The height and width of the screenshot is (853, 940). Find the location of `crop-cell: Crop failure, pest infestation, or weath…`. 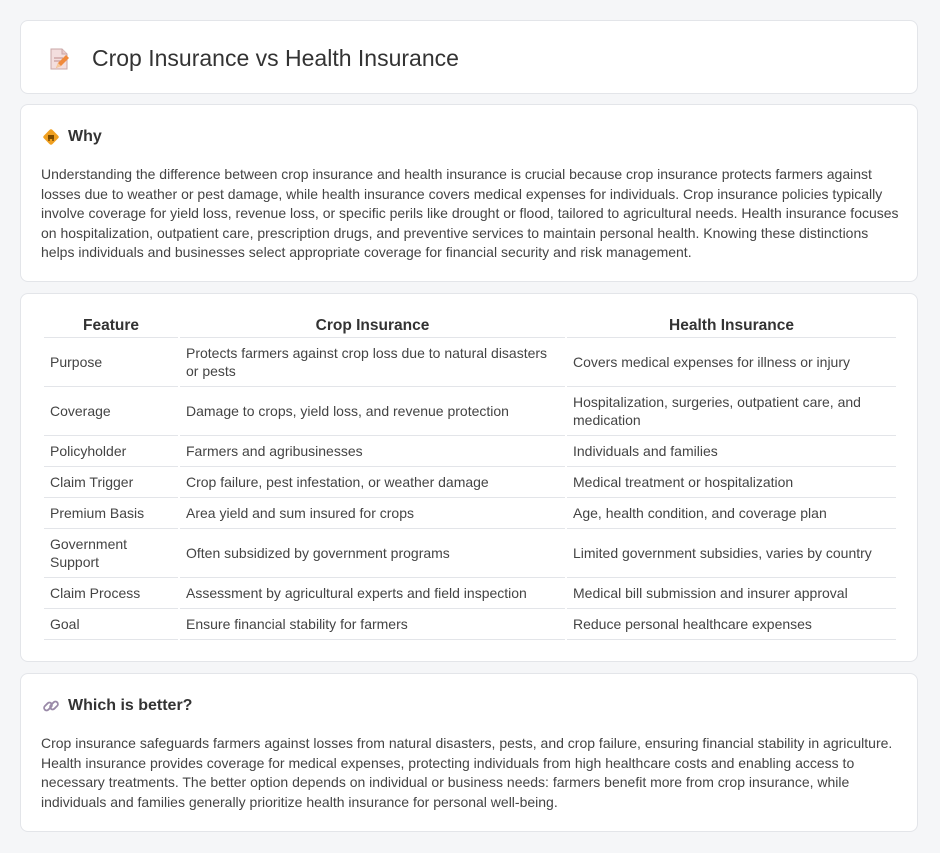

crop-cell: Crop failure, pest infestation, or weath… is located at coordinates (372, 482).